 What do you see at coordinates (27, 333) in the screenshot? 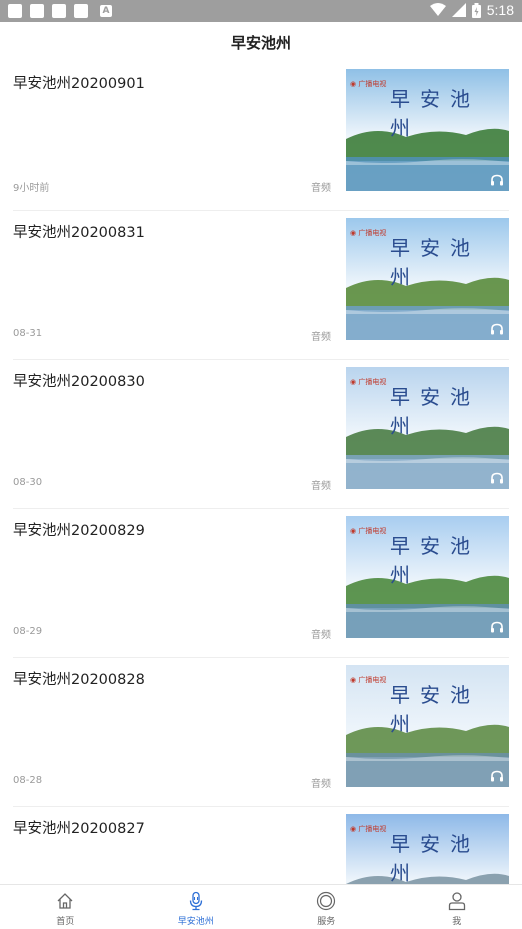
I see `item-date: 08-31` at bounding box center [27, 333].